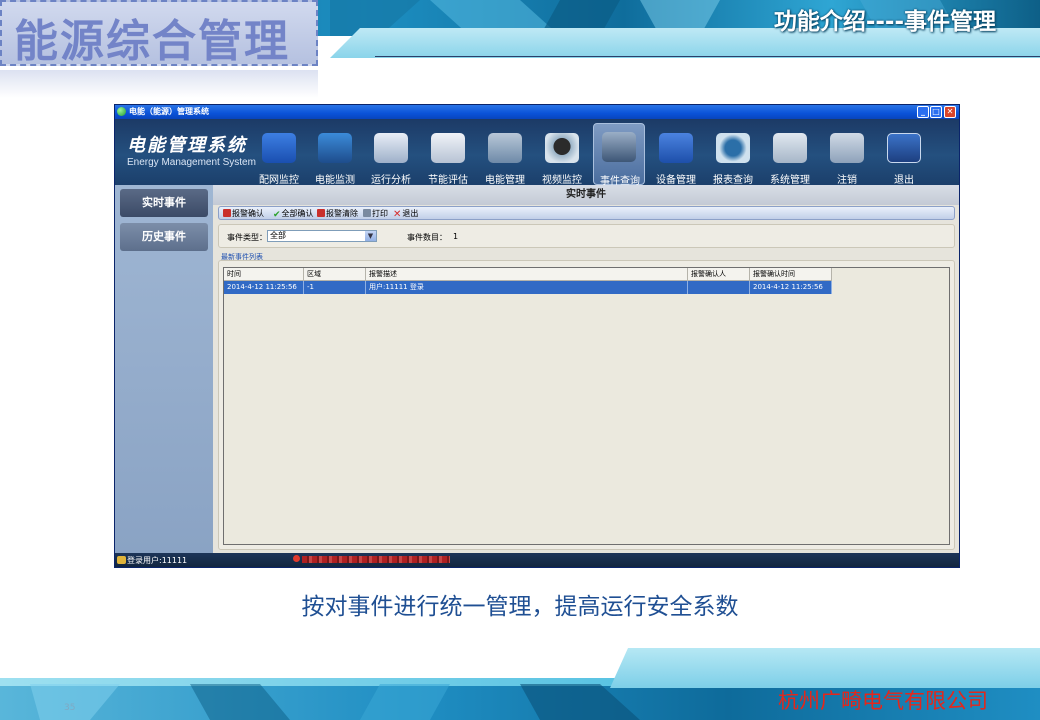 The width and height of the screenshot is (1040, 720). What do you see at coordinates (790, 157) in the screenshot?
I see `nav-item-system-management: 系统管理` at bounding box center [790, 157].